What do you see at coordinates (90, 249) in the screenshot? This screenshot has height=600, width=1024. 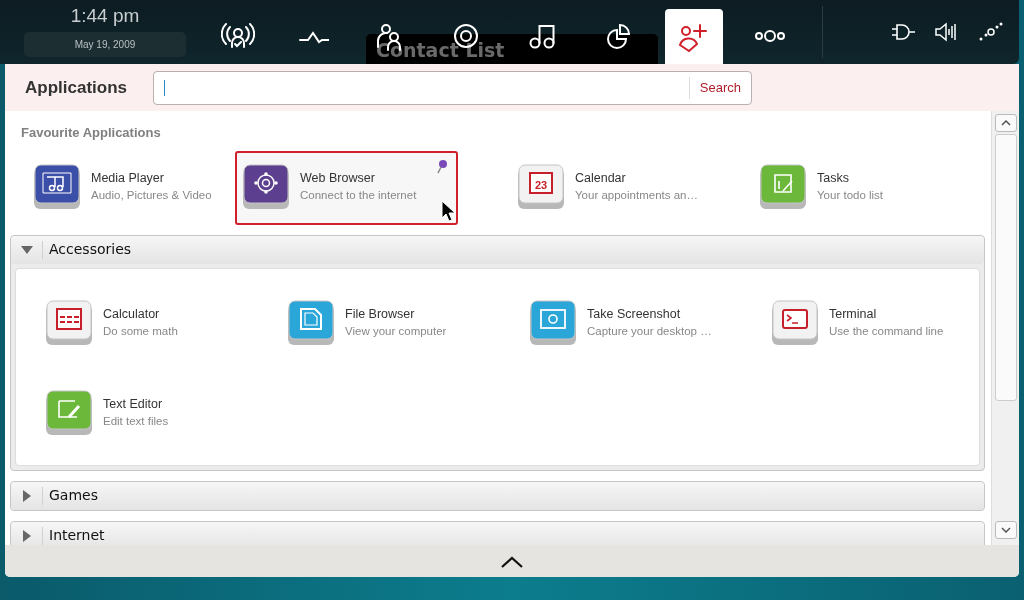 I see `category-name: Accessories` at bounding box center [90, 249].